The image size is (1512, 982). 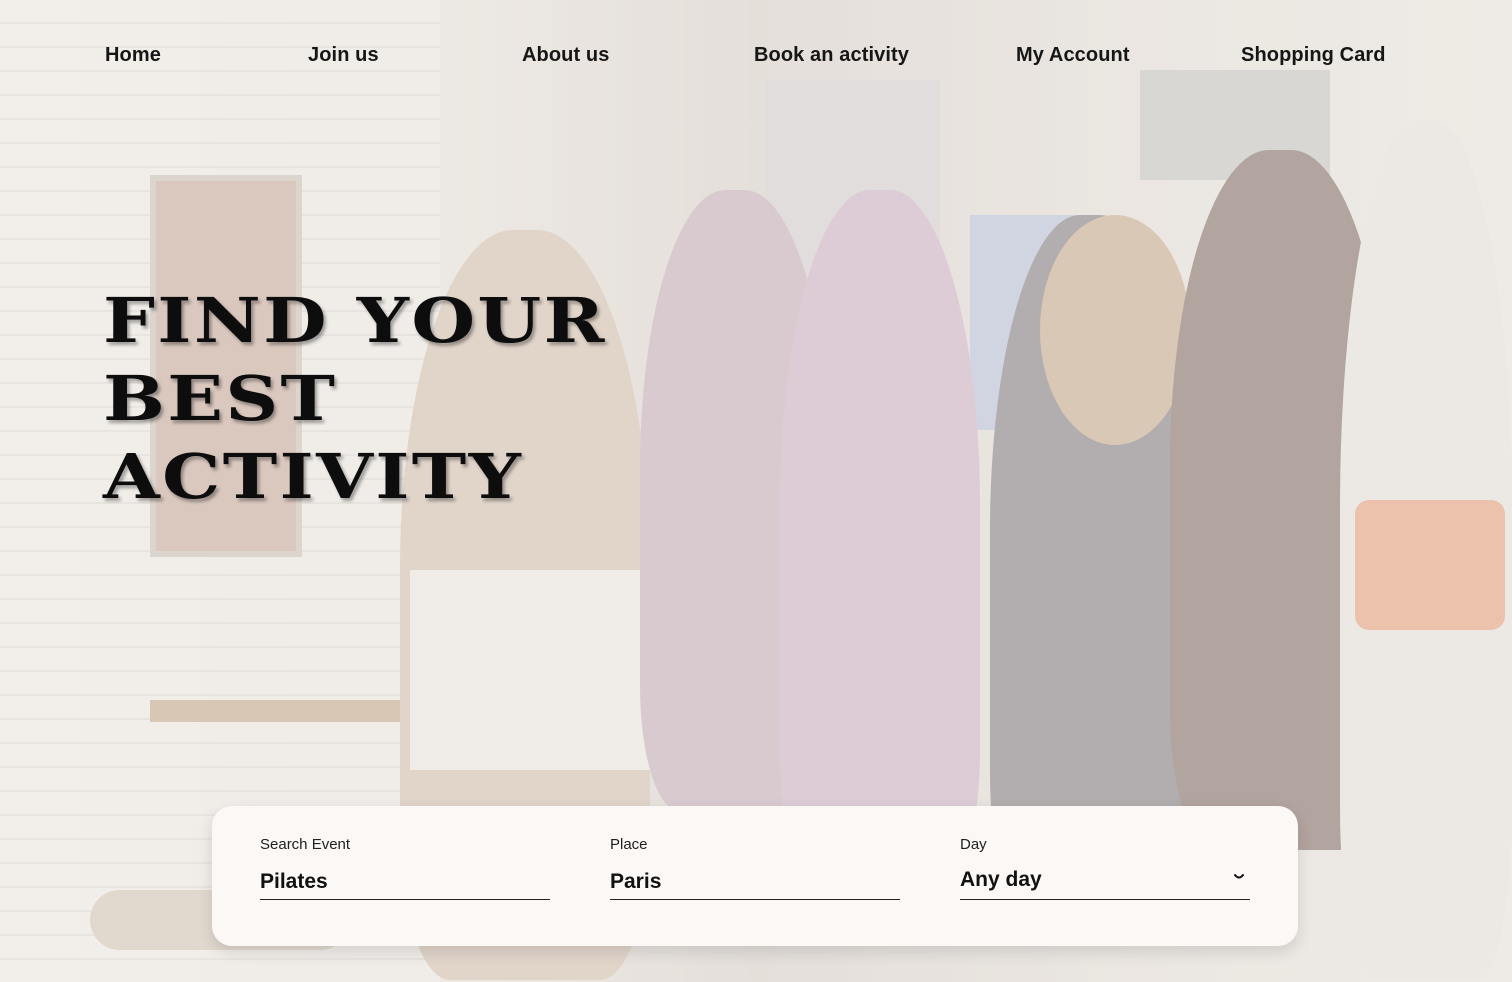 I want to click on search-panel: Search Event Place Day Any day, so click(x=755, y=876).